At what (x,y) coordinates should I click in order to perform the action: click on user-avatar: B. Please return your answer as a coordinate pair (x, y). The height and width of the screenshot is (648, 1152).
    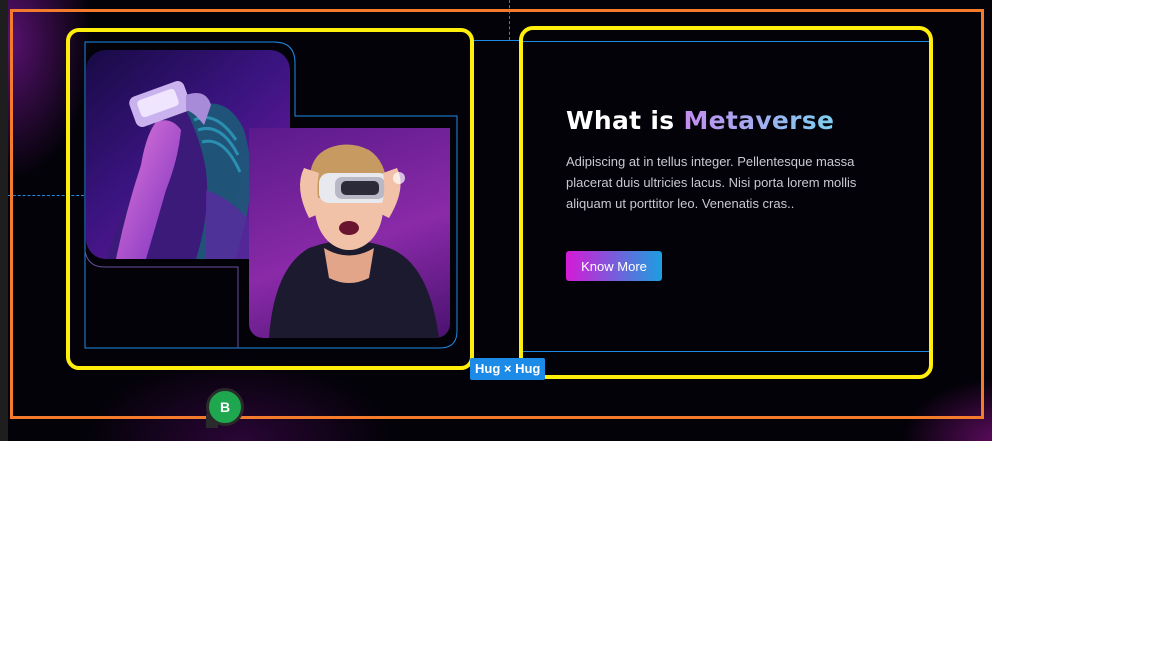
    Looking at the image, I should click on (225, 407).